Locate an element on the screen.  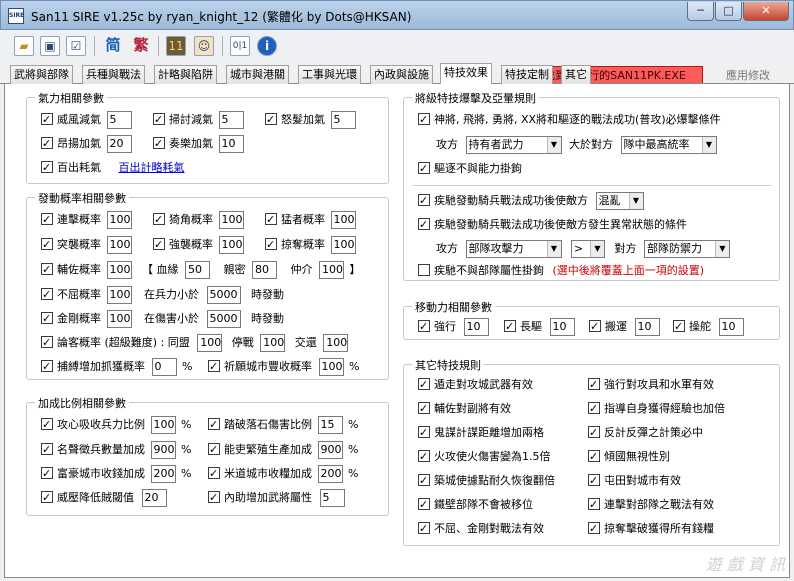
target-select: 隊中最高統率 ▼ is located at coordinates (668, 145).